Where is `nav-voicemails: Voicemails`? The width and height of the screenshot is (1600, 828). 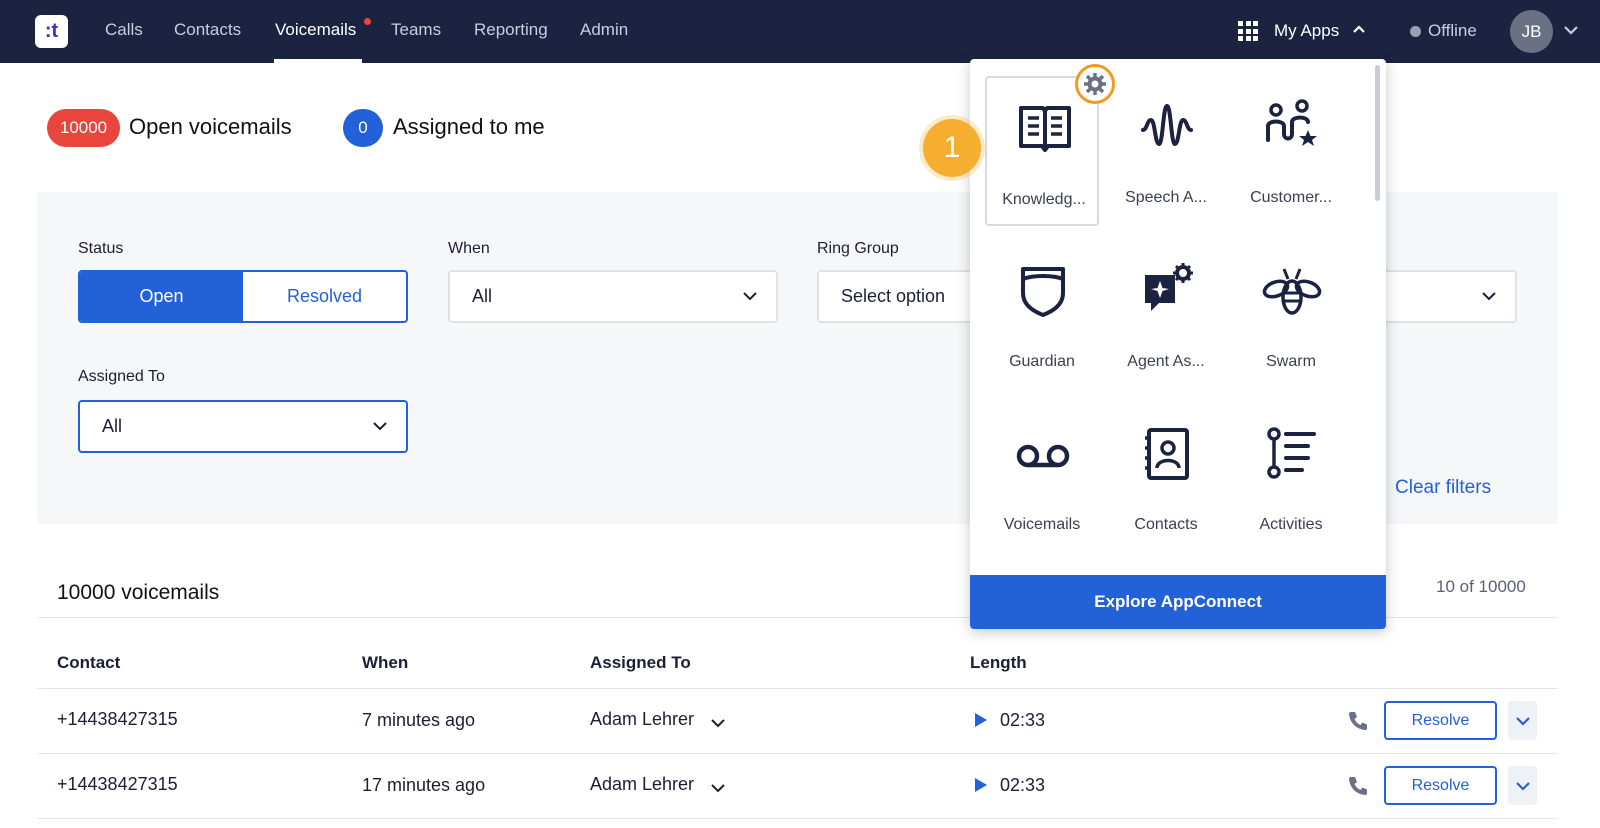 nav-voicemails: Voicemails is located at coordinates (315, 30).